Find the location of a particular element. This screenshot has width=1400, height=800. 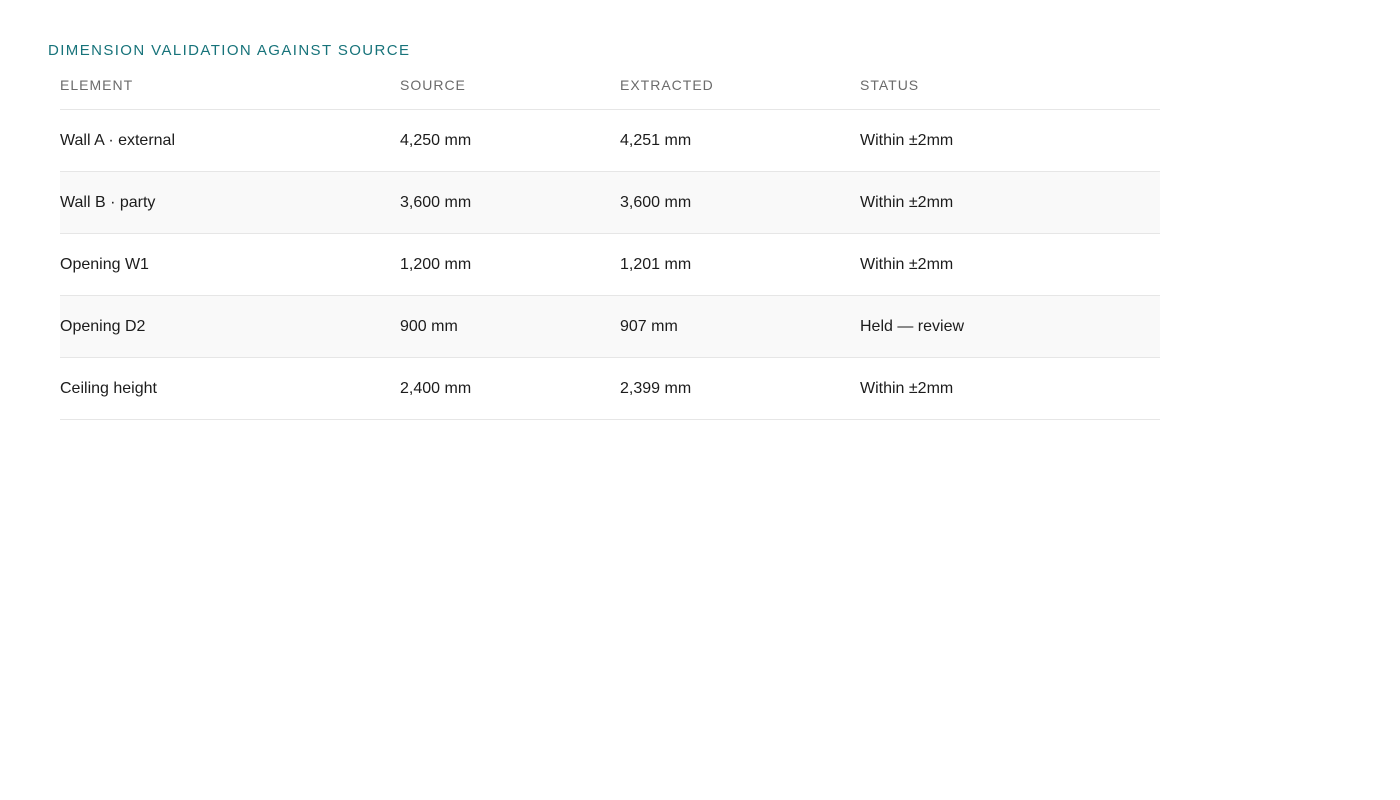

table-row: Opening D2 900 mm 907 mm Held — review is located at coordinates (610, 327).